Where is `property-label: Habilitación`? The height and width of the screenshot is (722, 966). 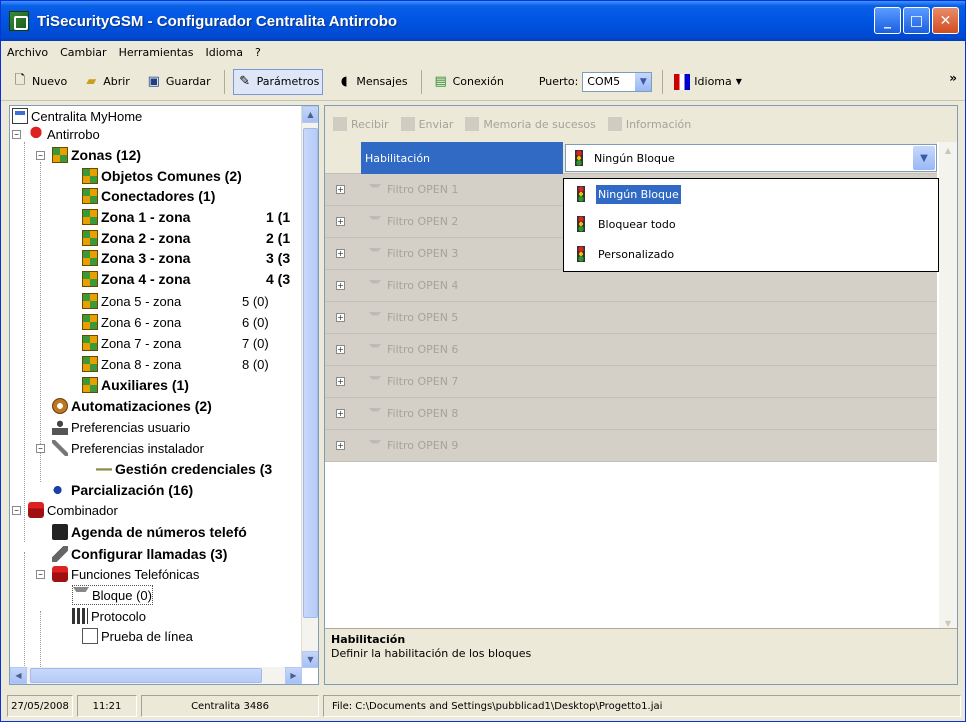
property-label: Habilitación is located at coordinates (462, 158).